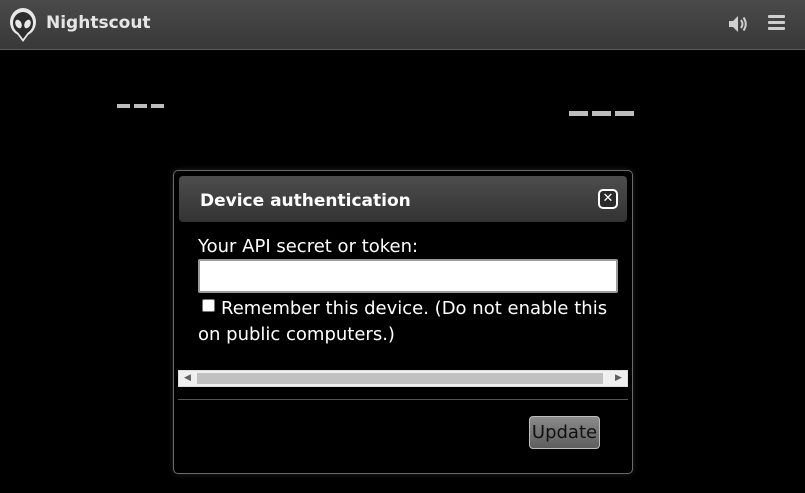 The width and height of the screenshot is (805, 493). I want to click on dialog-divider, so click(403, 399).